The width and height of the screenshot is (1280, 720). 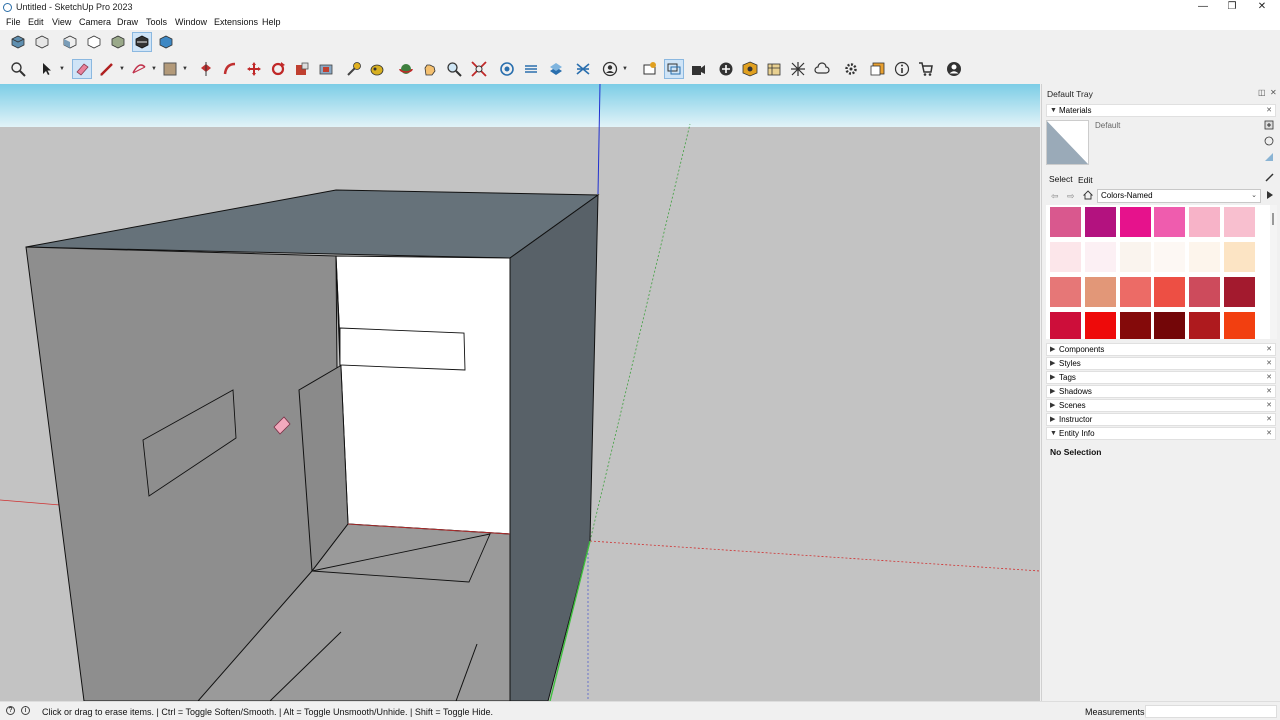 I want to click on styles-dropdown-icon: ▼, so click(x=625, y=69).